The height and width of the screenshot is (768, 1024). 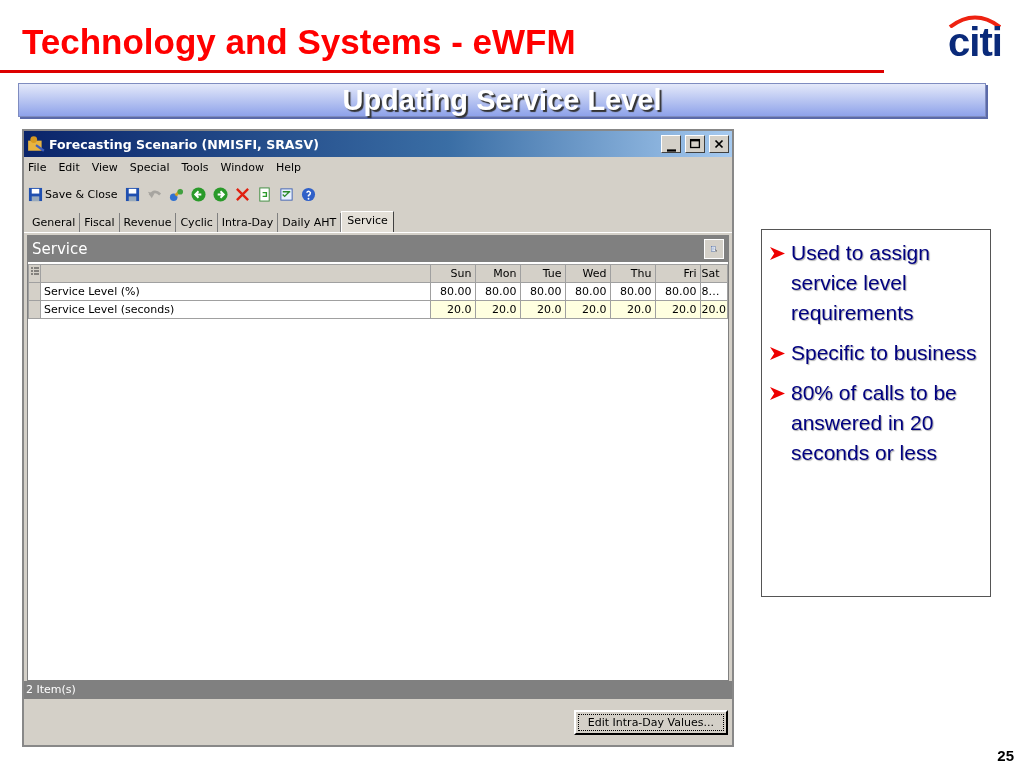 What do you see at coordinates (242, 169) in the screenshot?
I see `menu-item: Window` at bounding box center [242, 169].